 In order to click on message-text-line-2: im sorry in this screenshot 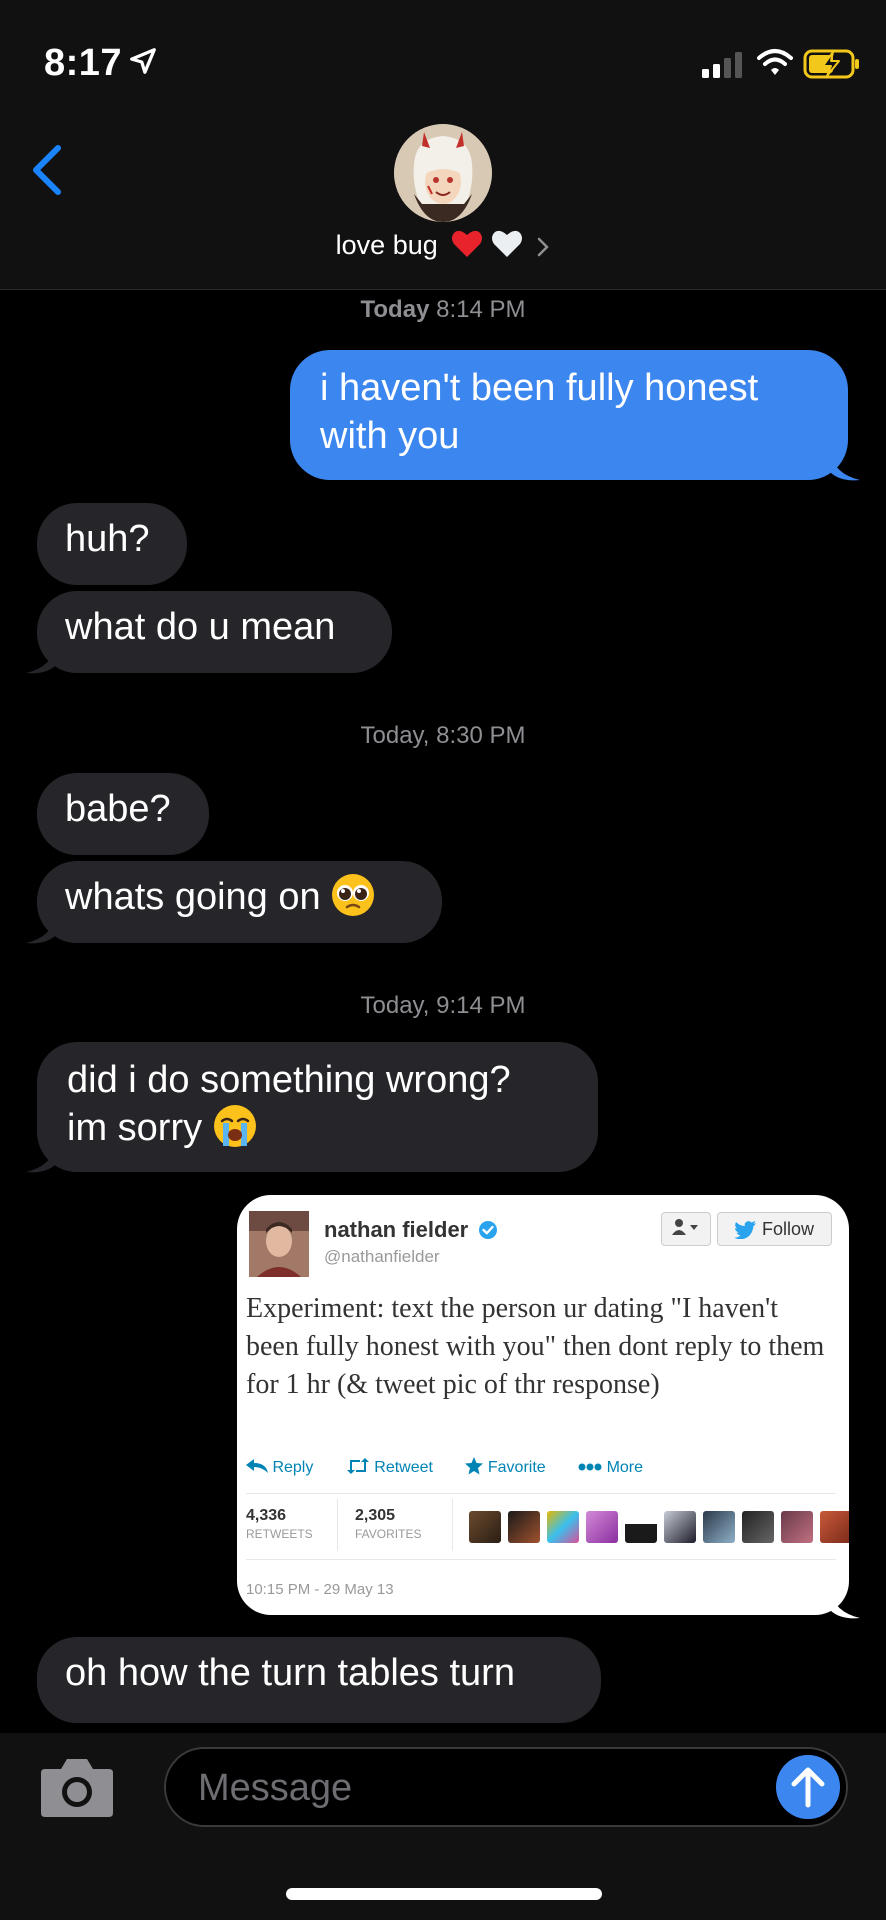, I will do `click(317, 1128)`.